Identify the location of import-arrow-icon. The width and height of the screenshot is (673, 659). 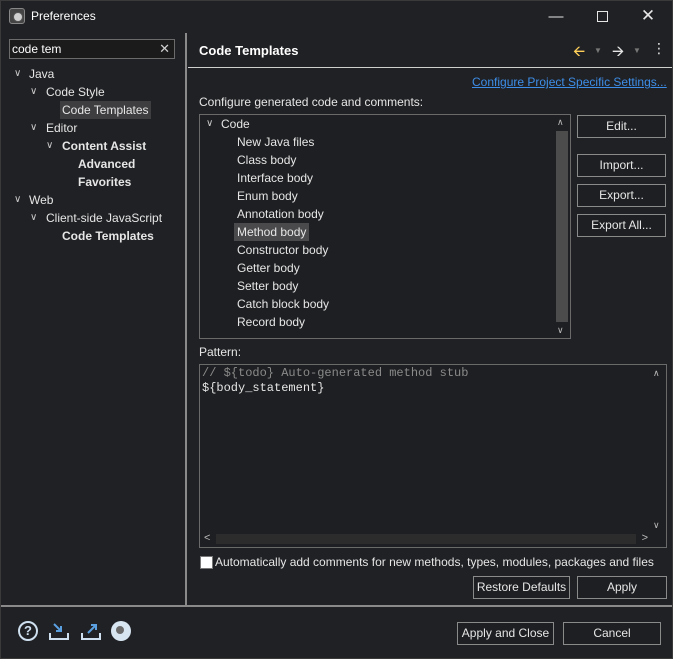
(59, 631).